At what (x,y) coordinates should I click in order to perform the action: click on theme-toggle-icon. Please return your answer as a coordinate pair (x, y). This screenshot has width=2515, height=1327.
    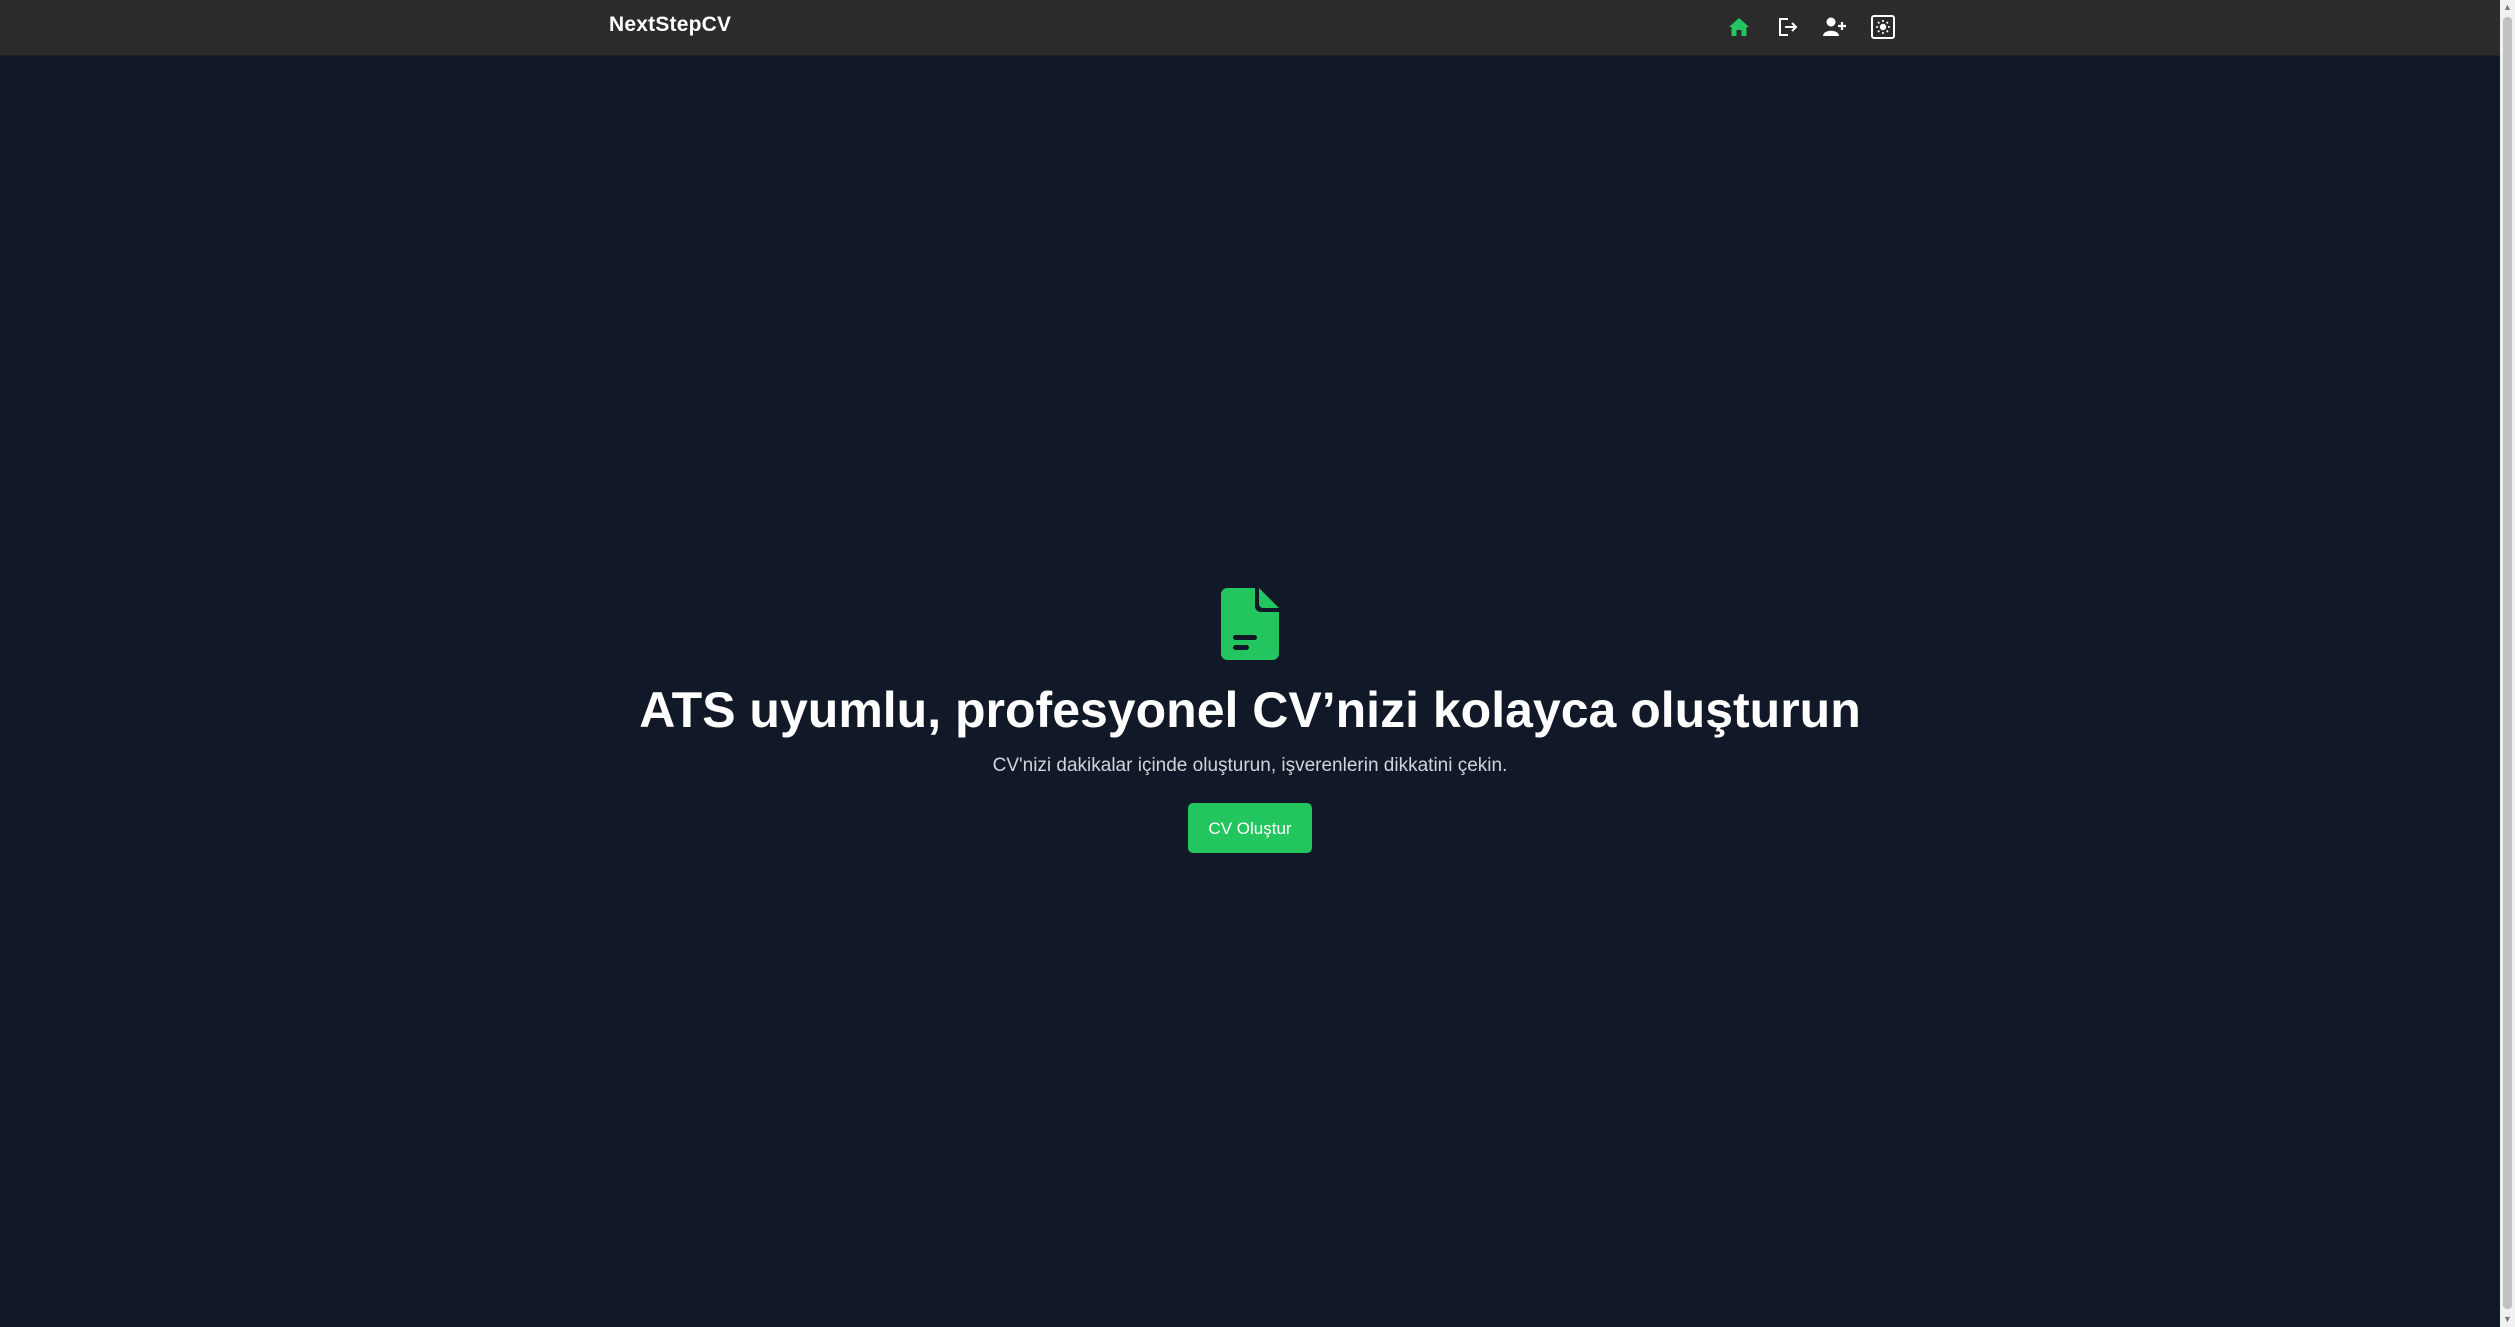
    Looking at the image, I should click on (1883, 27).